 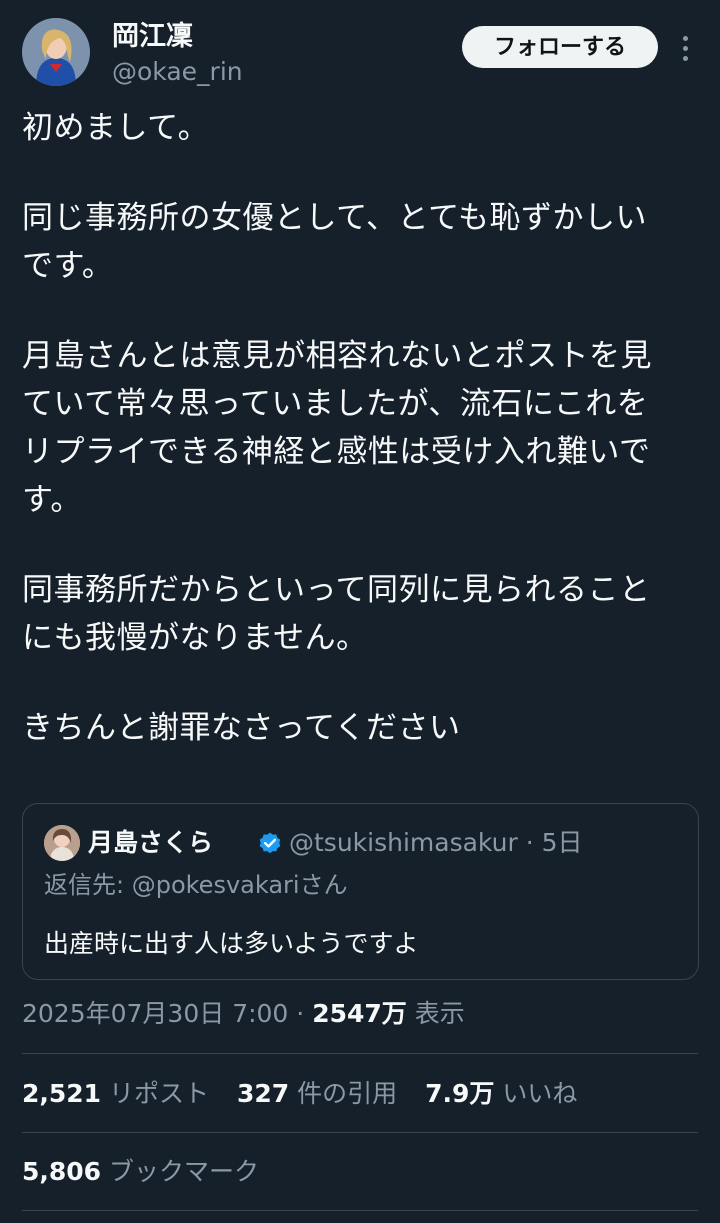 I want to click on quoted-tweet-text: 出産時に出す人は多いようですよ, so click(x=231, y=943).